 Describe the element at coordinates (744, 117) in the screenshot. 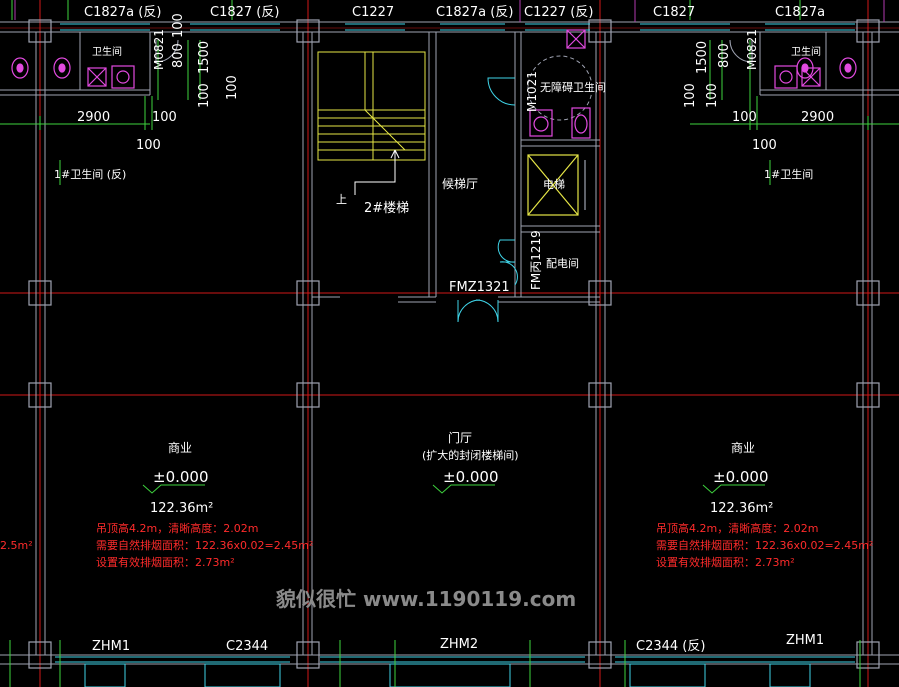

I see `dim-100-right-a: 100` at that location.